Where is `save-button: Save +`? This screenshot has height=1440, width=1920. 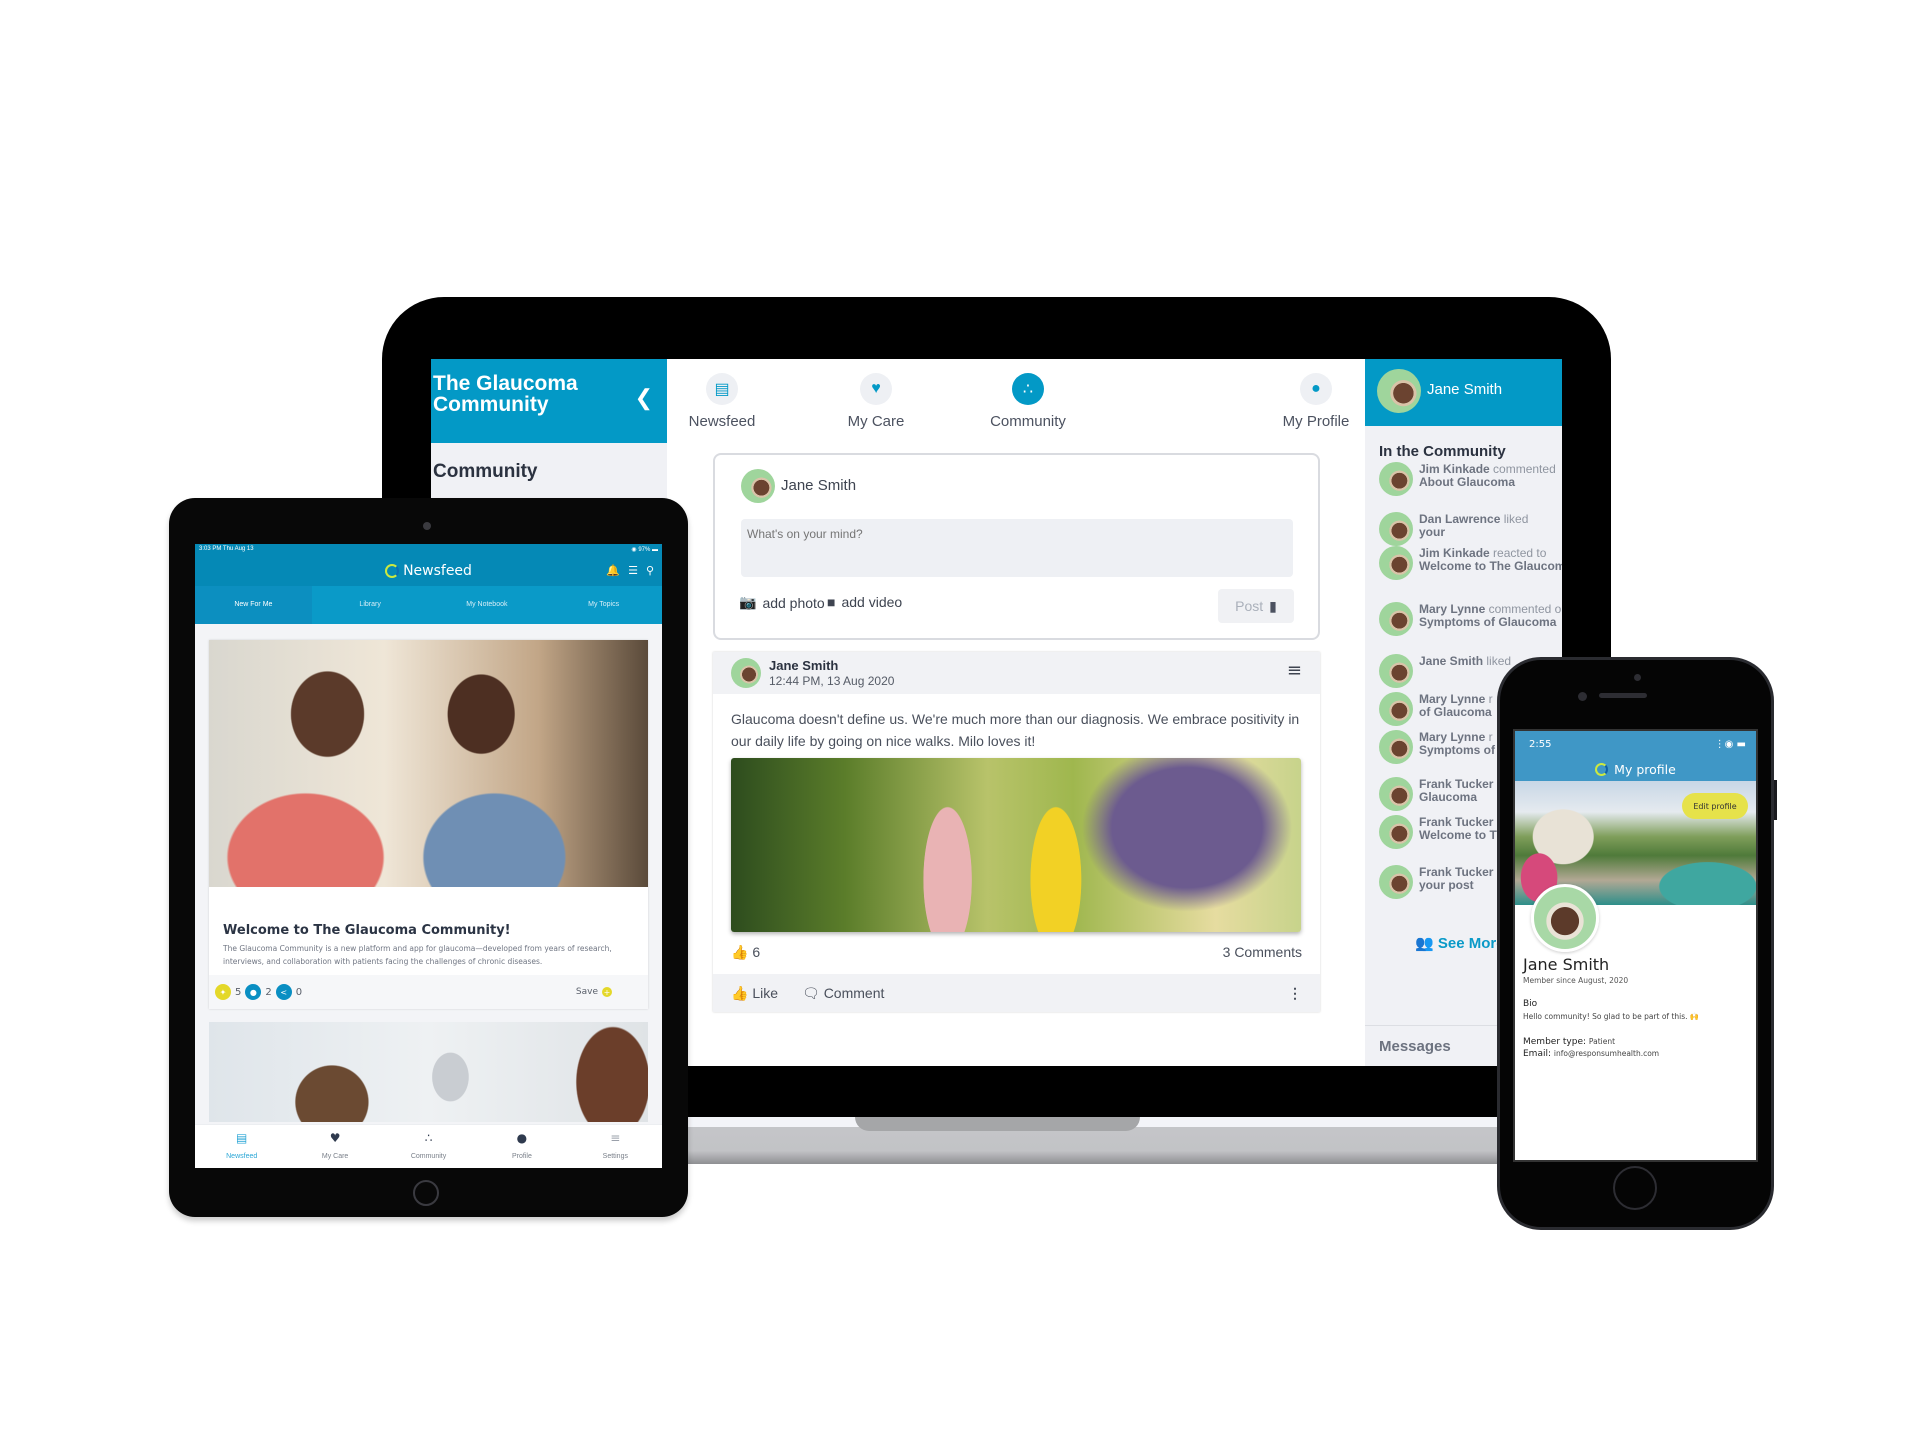
save-button: Save + is located at coordinates (594, 992).